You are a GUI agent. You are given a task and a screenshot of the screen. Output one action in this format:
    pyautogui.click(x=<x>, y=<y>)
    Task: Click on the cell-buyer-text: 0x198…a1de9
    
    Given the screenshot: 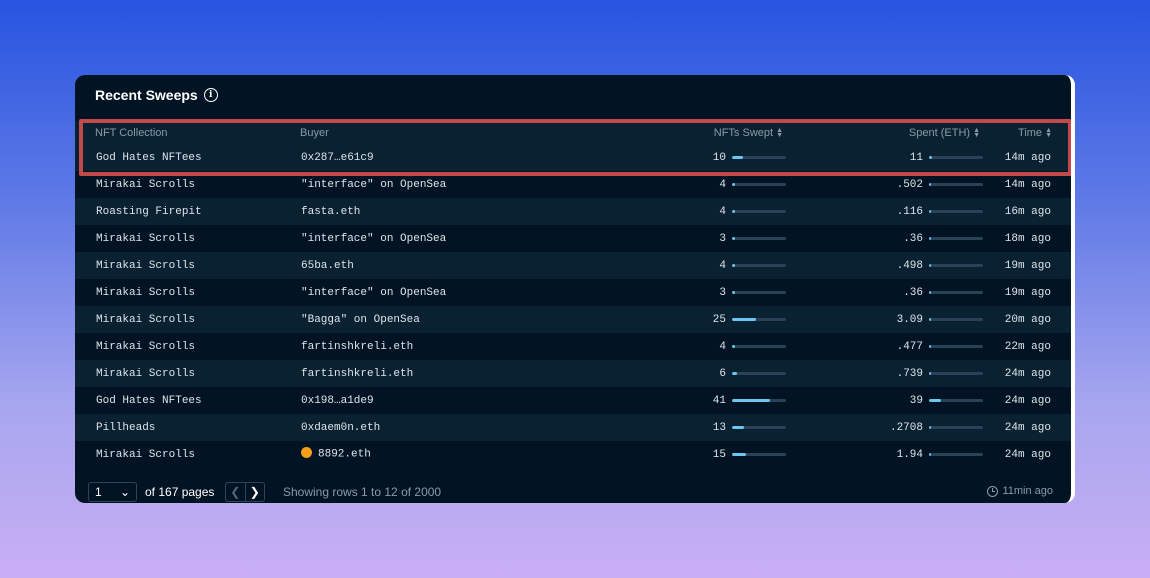 What is the action you would take?
    pyautogui.click(x=337, y=400)
    